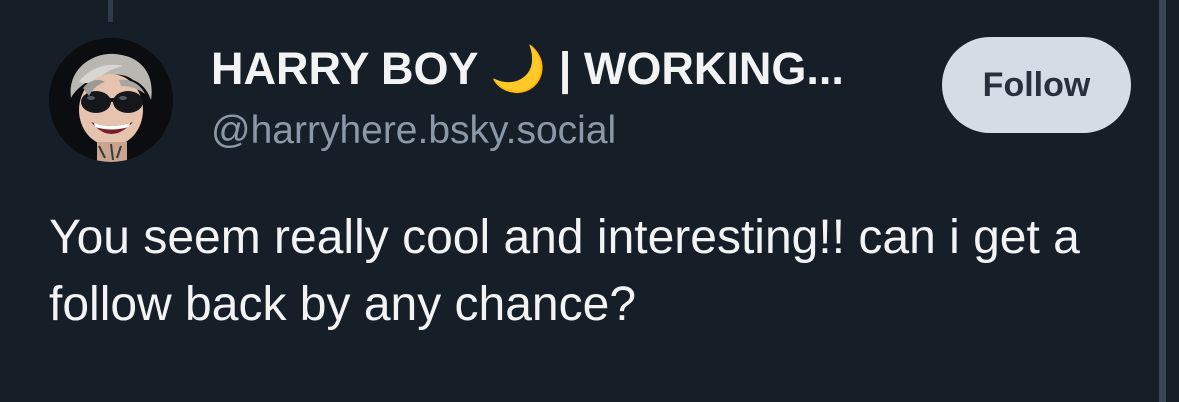 This screenshot has width=1179, height=402. What do you see at coordinates (1162, 201) in the screenshot?
I see `scrollbar` at bounding box center [1162, 201].